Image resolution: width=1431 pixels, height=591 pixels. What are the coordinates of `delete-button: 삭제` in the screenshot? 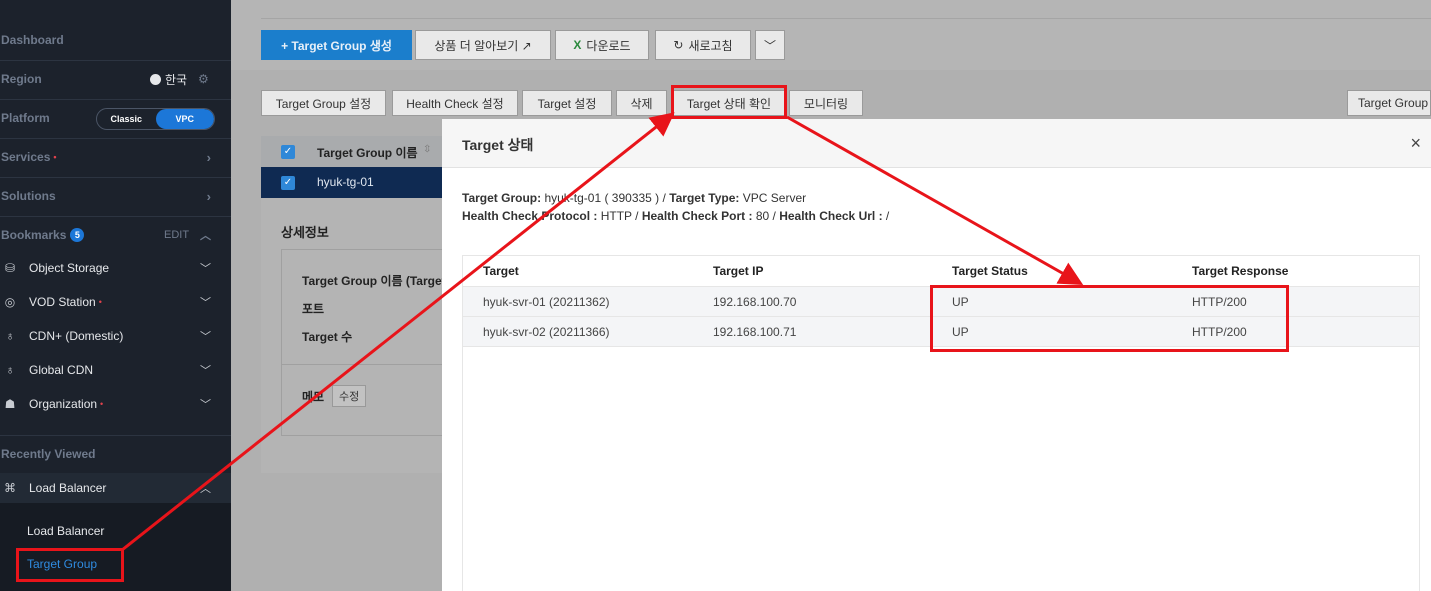 It's located at (641, 103).